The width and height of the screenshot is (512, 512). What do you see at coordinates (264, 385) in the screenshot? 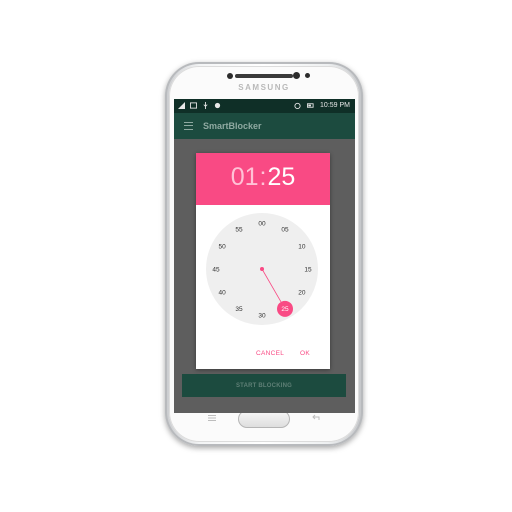
I see `start-blocking-button: START BLOCKING` at bounding box center [264, 385].